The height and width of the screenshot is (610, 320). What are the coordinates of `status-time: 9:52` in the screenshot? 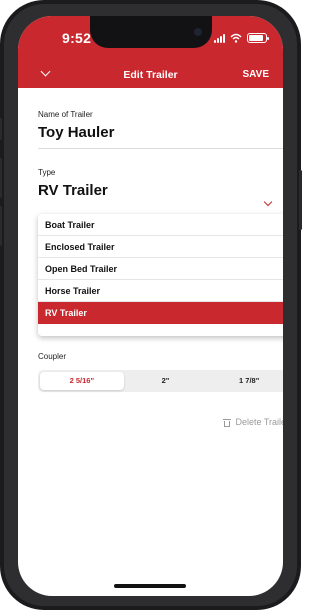 It's located at (77, 38).